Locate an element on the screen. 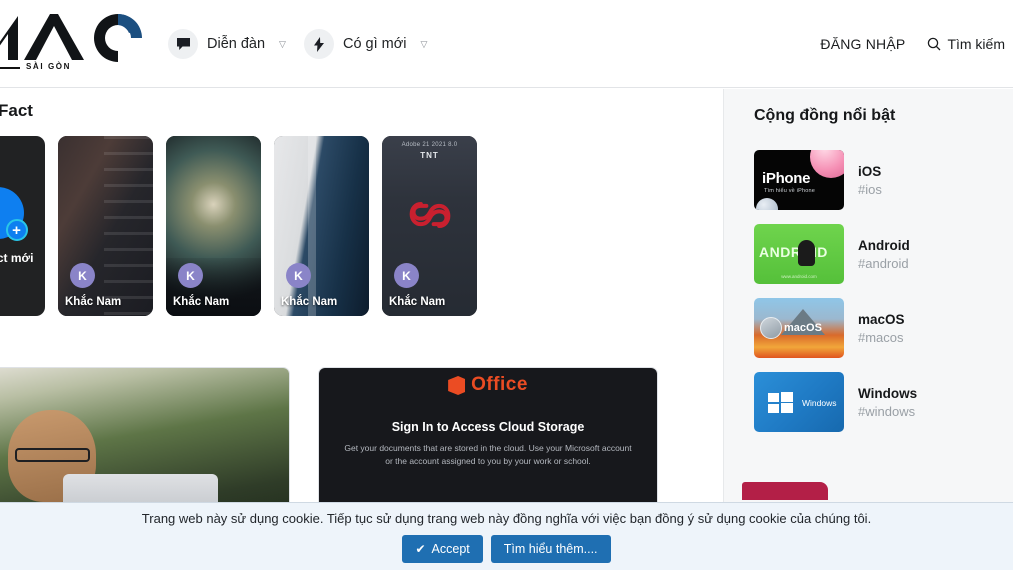 The image size is (1013, 570). office-icon is located at coordinates (457, 385).